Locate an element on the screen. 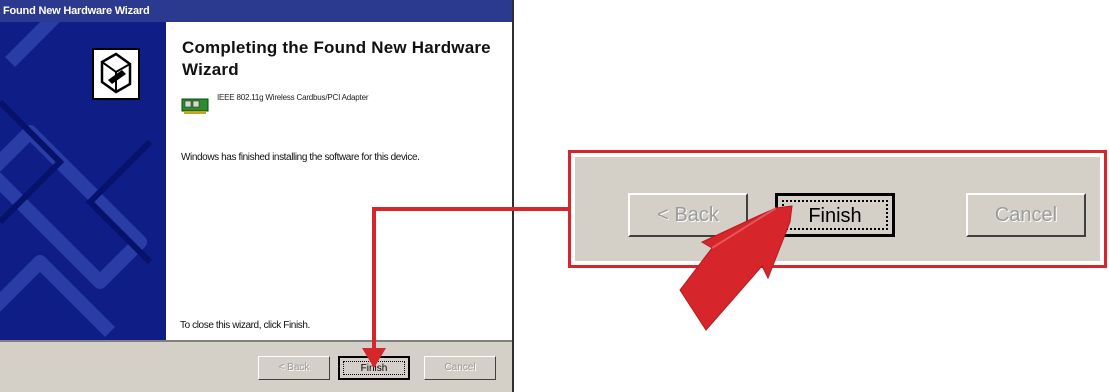 Image resolution: width=1109 pixels, height=392 pixels. callout-finish-button-label: Finish is located at coordinates (835, 215).